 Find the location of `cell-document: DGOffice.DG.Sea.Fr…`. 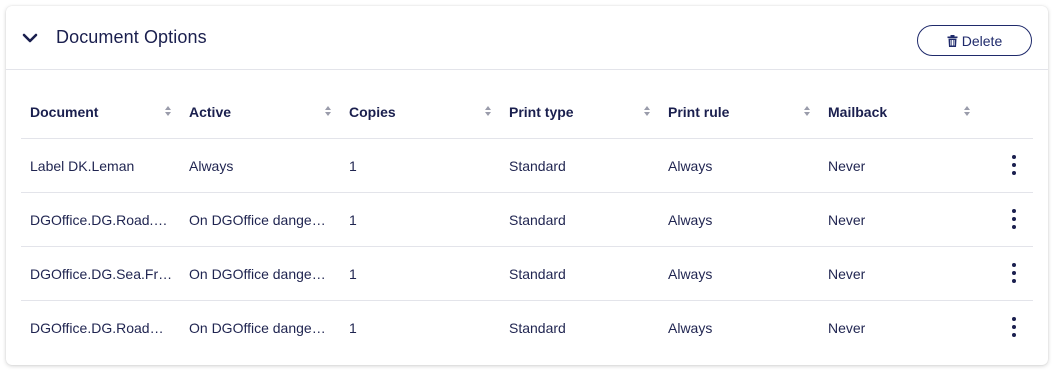

cell-document: DGOffice.DG.Sea.Fr… is located at coordinates (101, 273).